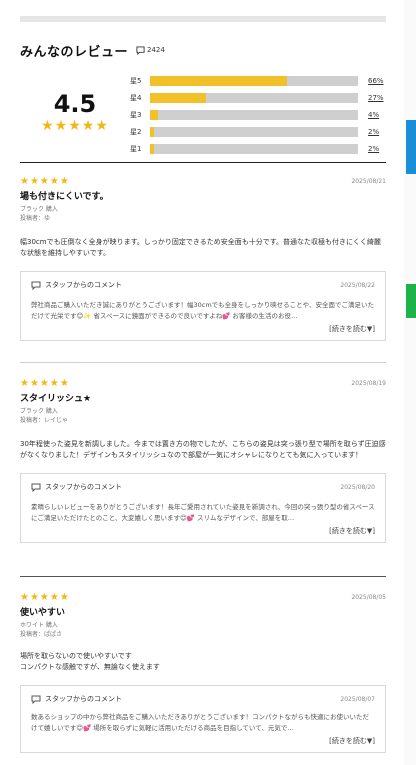 Image resolution: width=416 pixels, height=765 pixels. I want to click on staff-comment-date: 2025/08/20, so click(357, 487).